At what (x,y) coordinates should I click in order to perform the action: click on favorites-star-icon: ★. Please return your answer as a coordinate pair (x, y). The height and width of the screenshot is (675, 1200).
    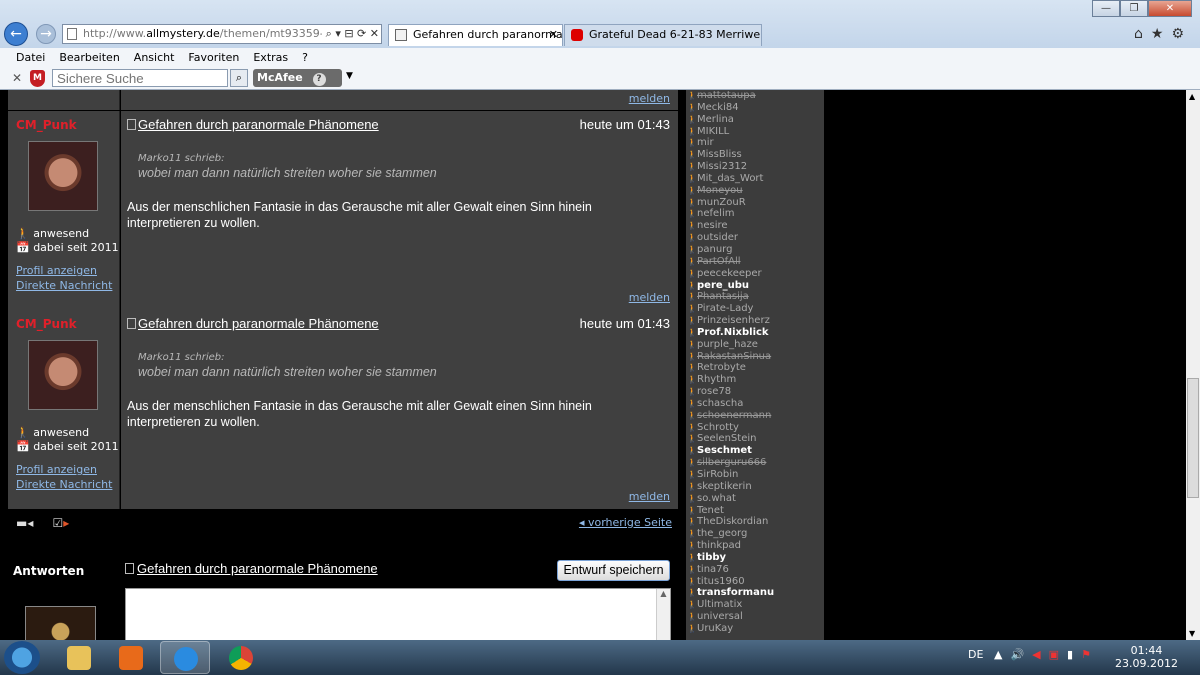
    Looking at the image, I should click on (1161, 34).